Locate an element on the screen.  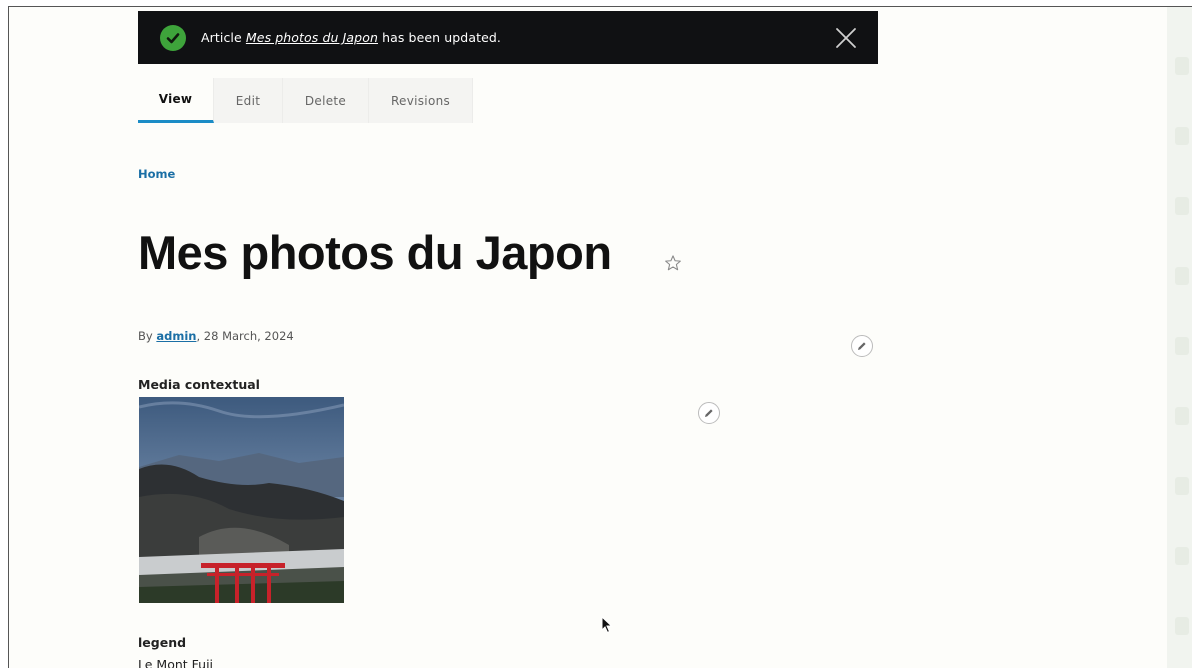
tab-edit: Edit is located at coordinates (248, 100).